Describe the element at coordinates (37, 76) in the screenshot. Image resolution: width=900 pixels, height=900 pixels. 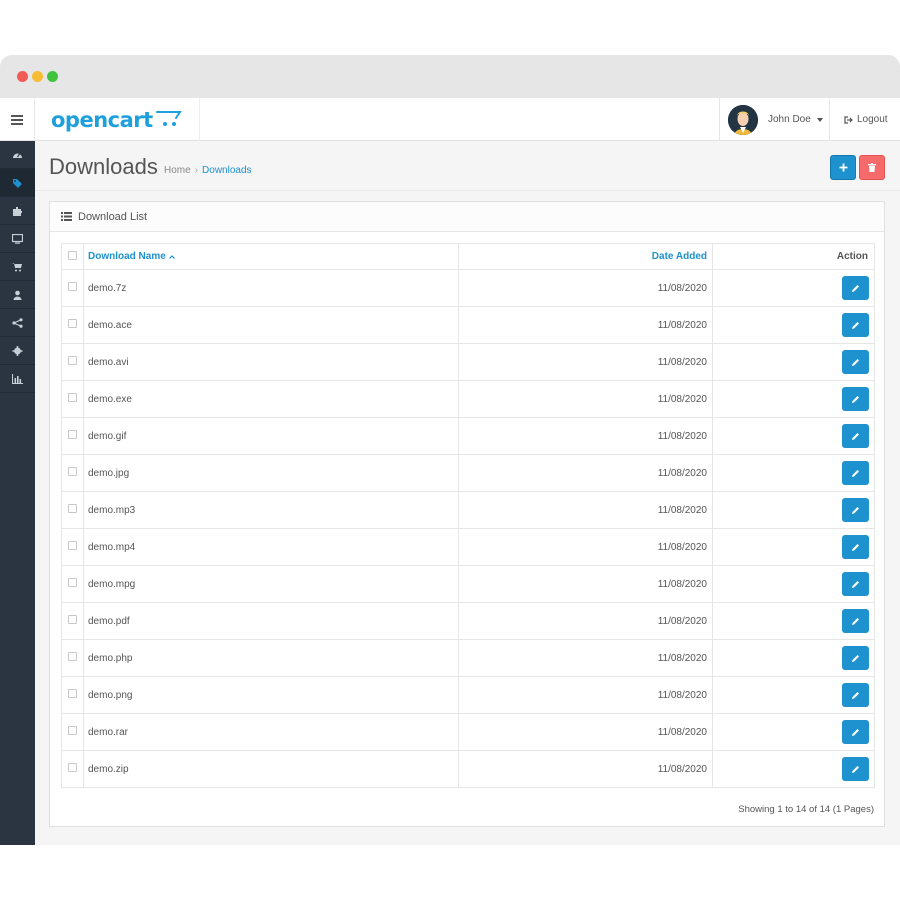
I see `minimize-window-dot` at that location.